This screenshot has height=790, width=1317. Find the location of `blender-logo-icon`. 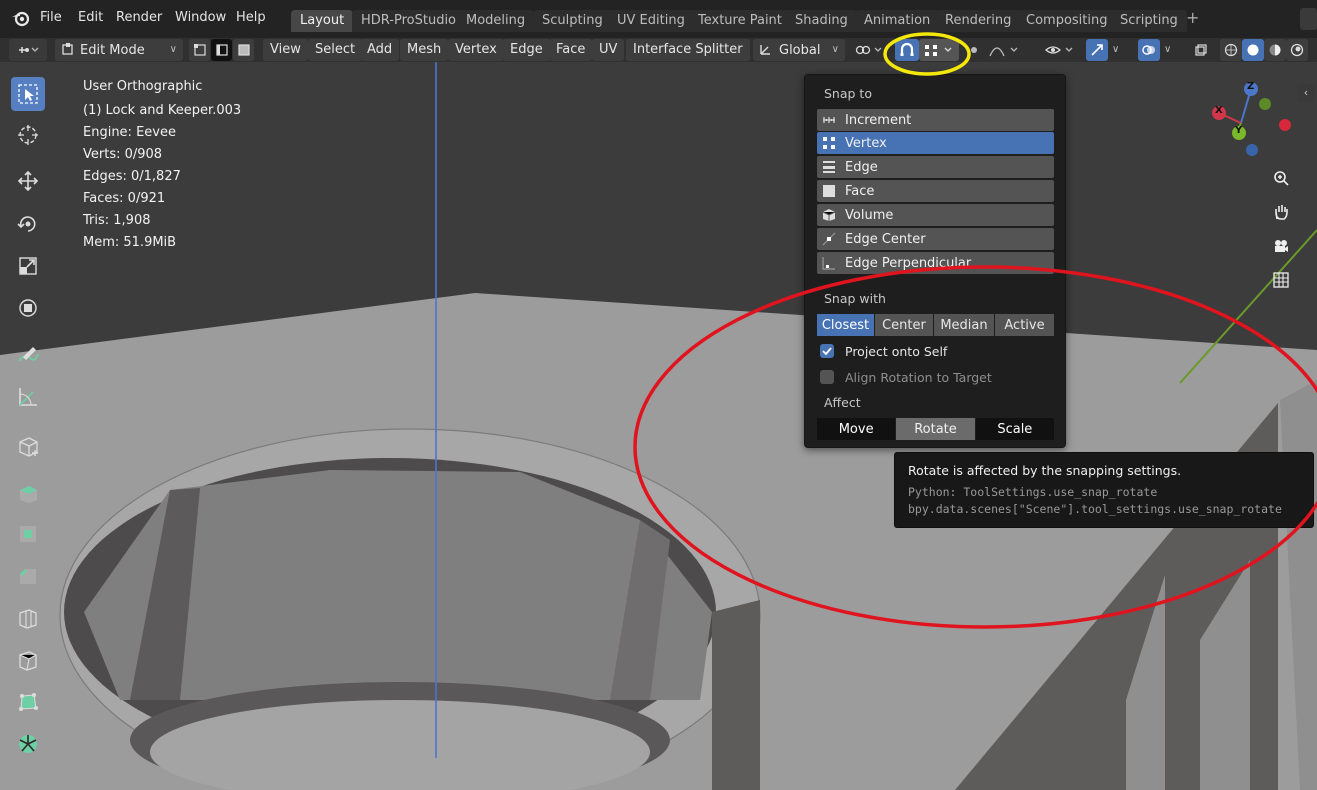

blender-logo-icon is located at coordinates (21, 20).